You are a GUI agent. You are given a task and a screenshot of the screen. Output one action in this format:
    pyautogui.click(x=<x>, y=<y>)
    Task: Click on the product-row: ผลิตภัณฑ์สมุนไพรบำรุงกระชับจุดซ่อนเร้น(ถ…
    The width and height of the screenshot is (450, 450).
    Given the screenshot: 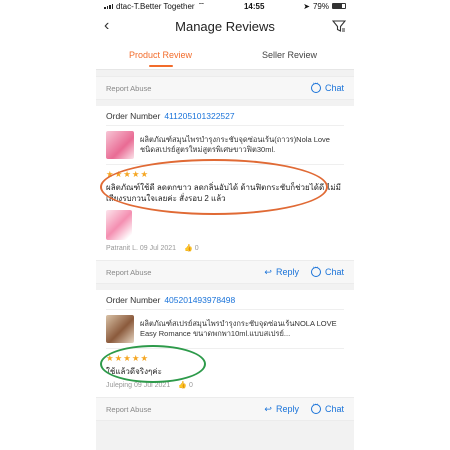 What is the action you would take?
    pyautogui.click(x=225, y=145)
    